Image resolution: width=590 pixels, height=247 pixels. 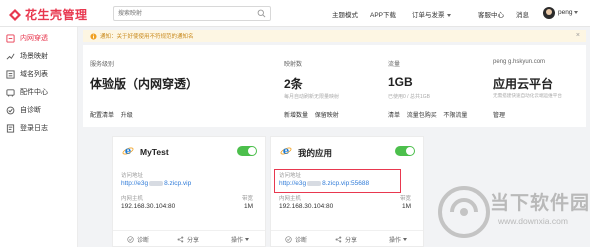 What do you see at coordinates (334, 36) in the screenshot?
I see `notice-bar: 通知：关于好使使用不符规范的通知名 ×` at bounding box center [334, 36].